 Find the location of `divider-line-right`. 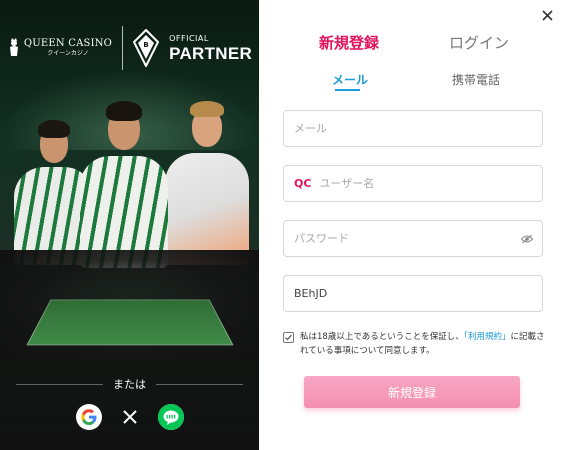

divider-line-right is located at coordinates (199, 384).